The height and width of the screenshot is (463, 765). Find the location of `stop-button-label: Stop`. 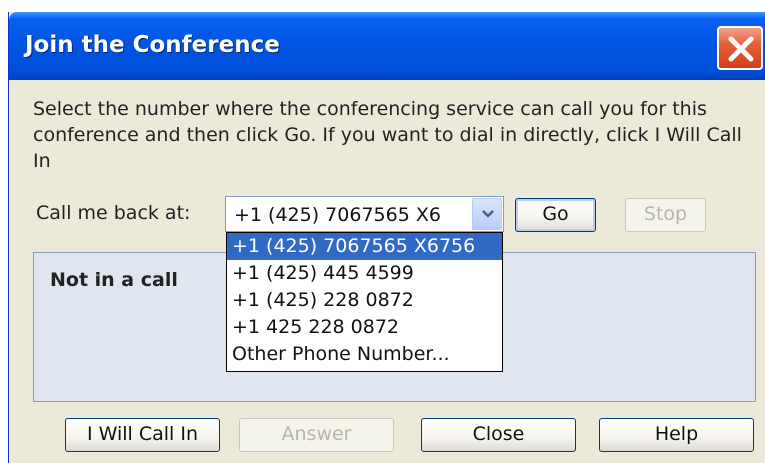

stop-button-label: Stop is located at coordinates (665, 214).